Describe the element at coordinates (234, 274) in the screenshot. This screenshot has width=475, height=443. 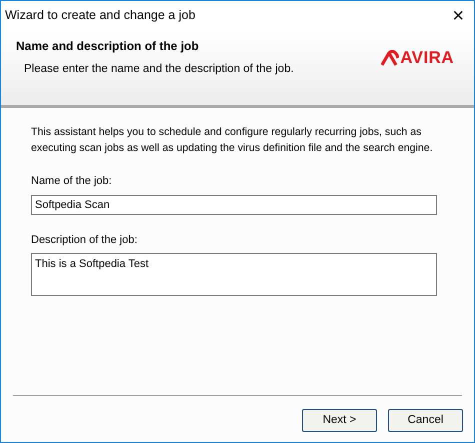
I see `description-field: This is a Softpedia Test` at that location.